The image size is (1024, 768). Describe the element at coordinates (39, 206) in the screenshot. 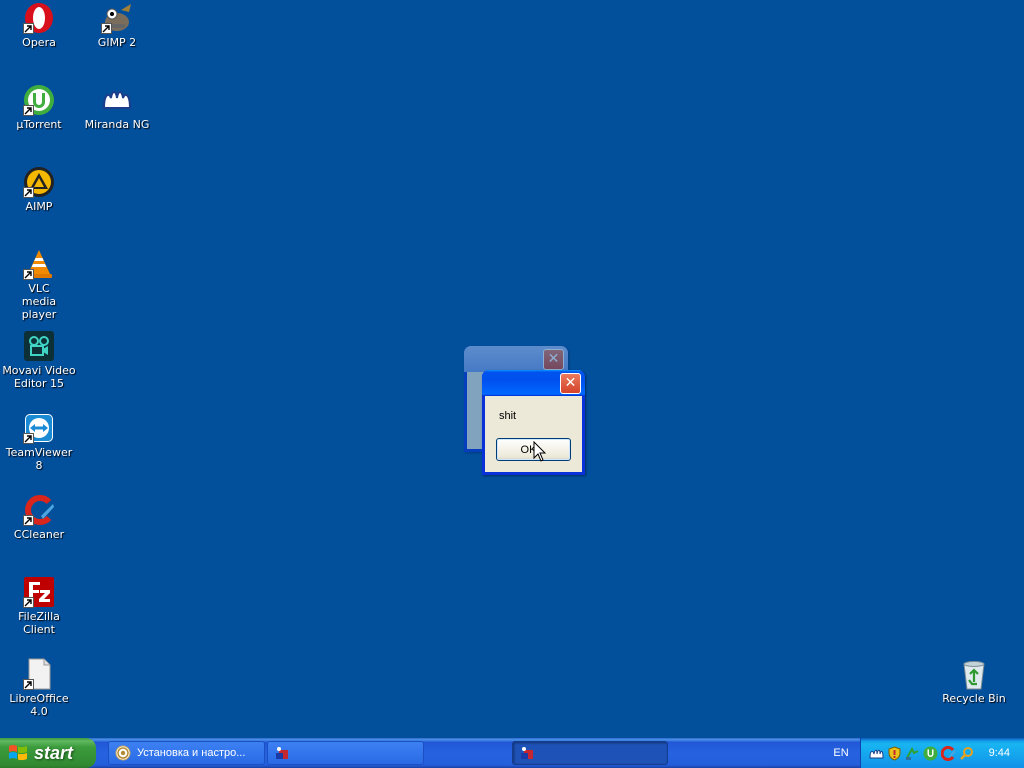

I see `desktop-icon-label: AIMP` at that location.